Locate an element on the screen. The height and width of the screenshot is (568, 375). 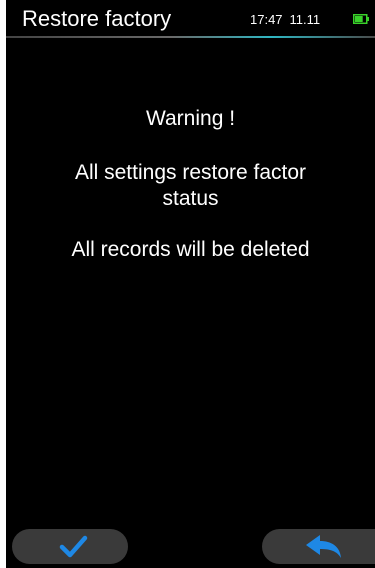
warning-line-settings: All settings restore factor is located at coordinates (190, 172).